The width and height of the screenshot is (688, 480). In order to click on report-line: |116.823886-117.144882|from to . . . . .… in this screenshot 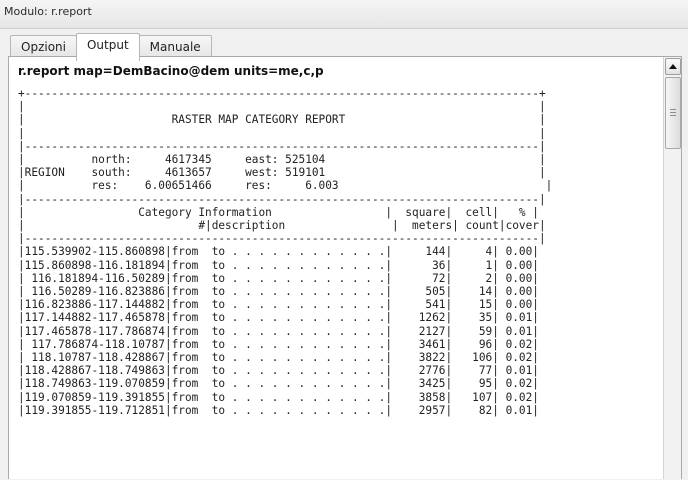, I will do `click(278, 305)`.